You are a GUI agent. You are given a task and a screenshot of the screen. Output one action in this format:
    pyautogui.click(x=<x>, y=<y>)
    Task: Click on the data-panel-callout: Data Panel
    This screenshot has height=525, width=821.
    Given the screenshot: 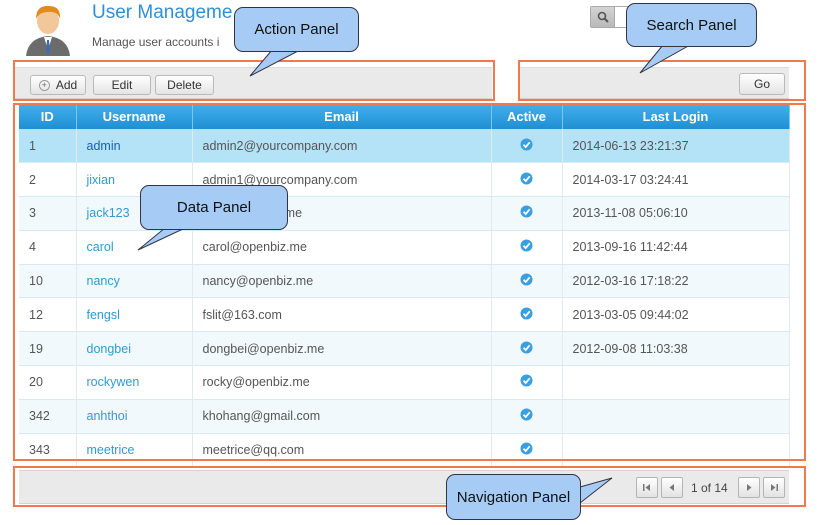 What is the action you would take?
    pyautogui.click(x=214, y=207)
    